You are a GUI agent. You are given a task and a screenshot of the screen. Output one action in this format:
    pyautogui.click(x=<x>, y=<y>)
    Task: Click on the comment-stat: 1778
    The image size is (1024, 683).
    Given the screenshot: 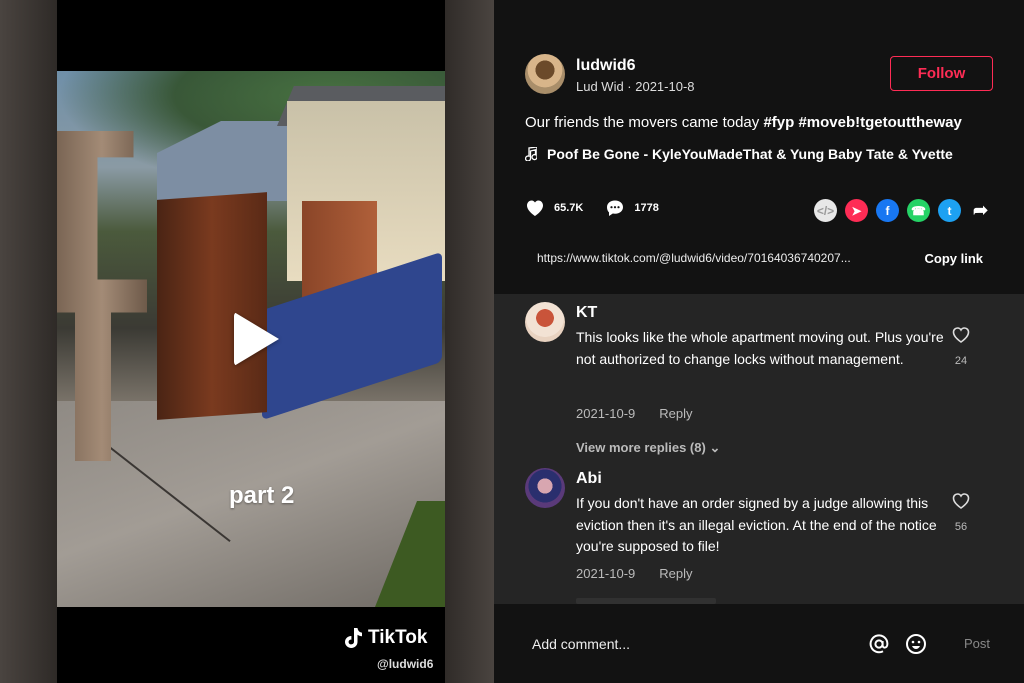 What is the action you would take?
    pyautogui.click(x=632, y=208)
    